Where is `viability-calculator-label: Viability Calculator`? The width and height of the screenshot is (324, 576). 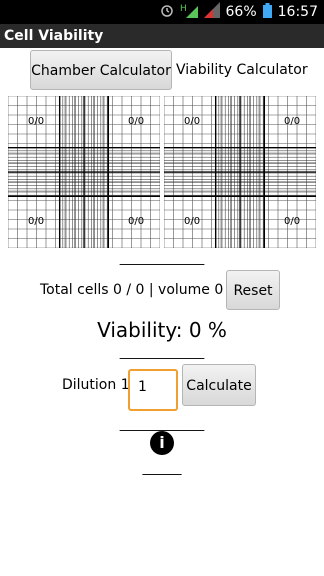 viability-calculator-label: Viability Calculator is located at coordinates (242, 70).